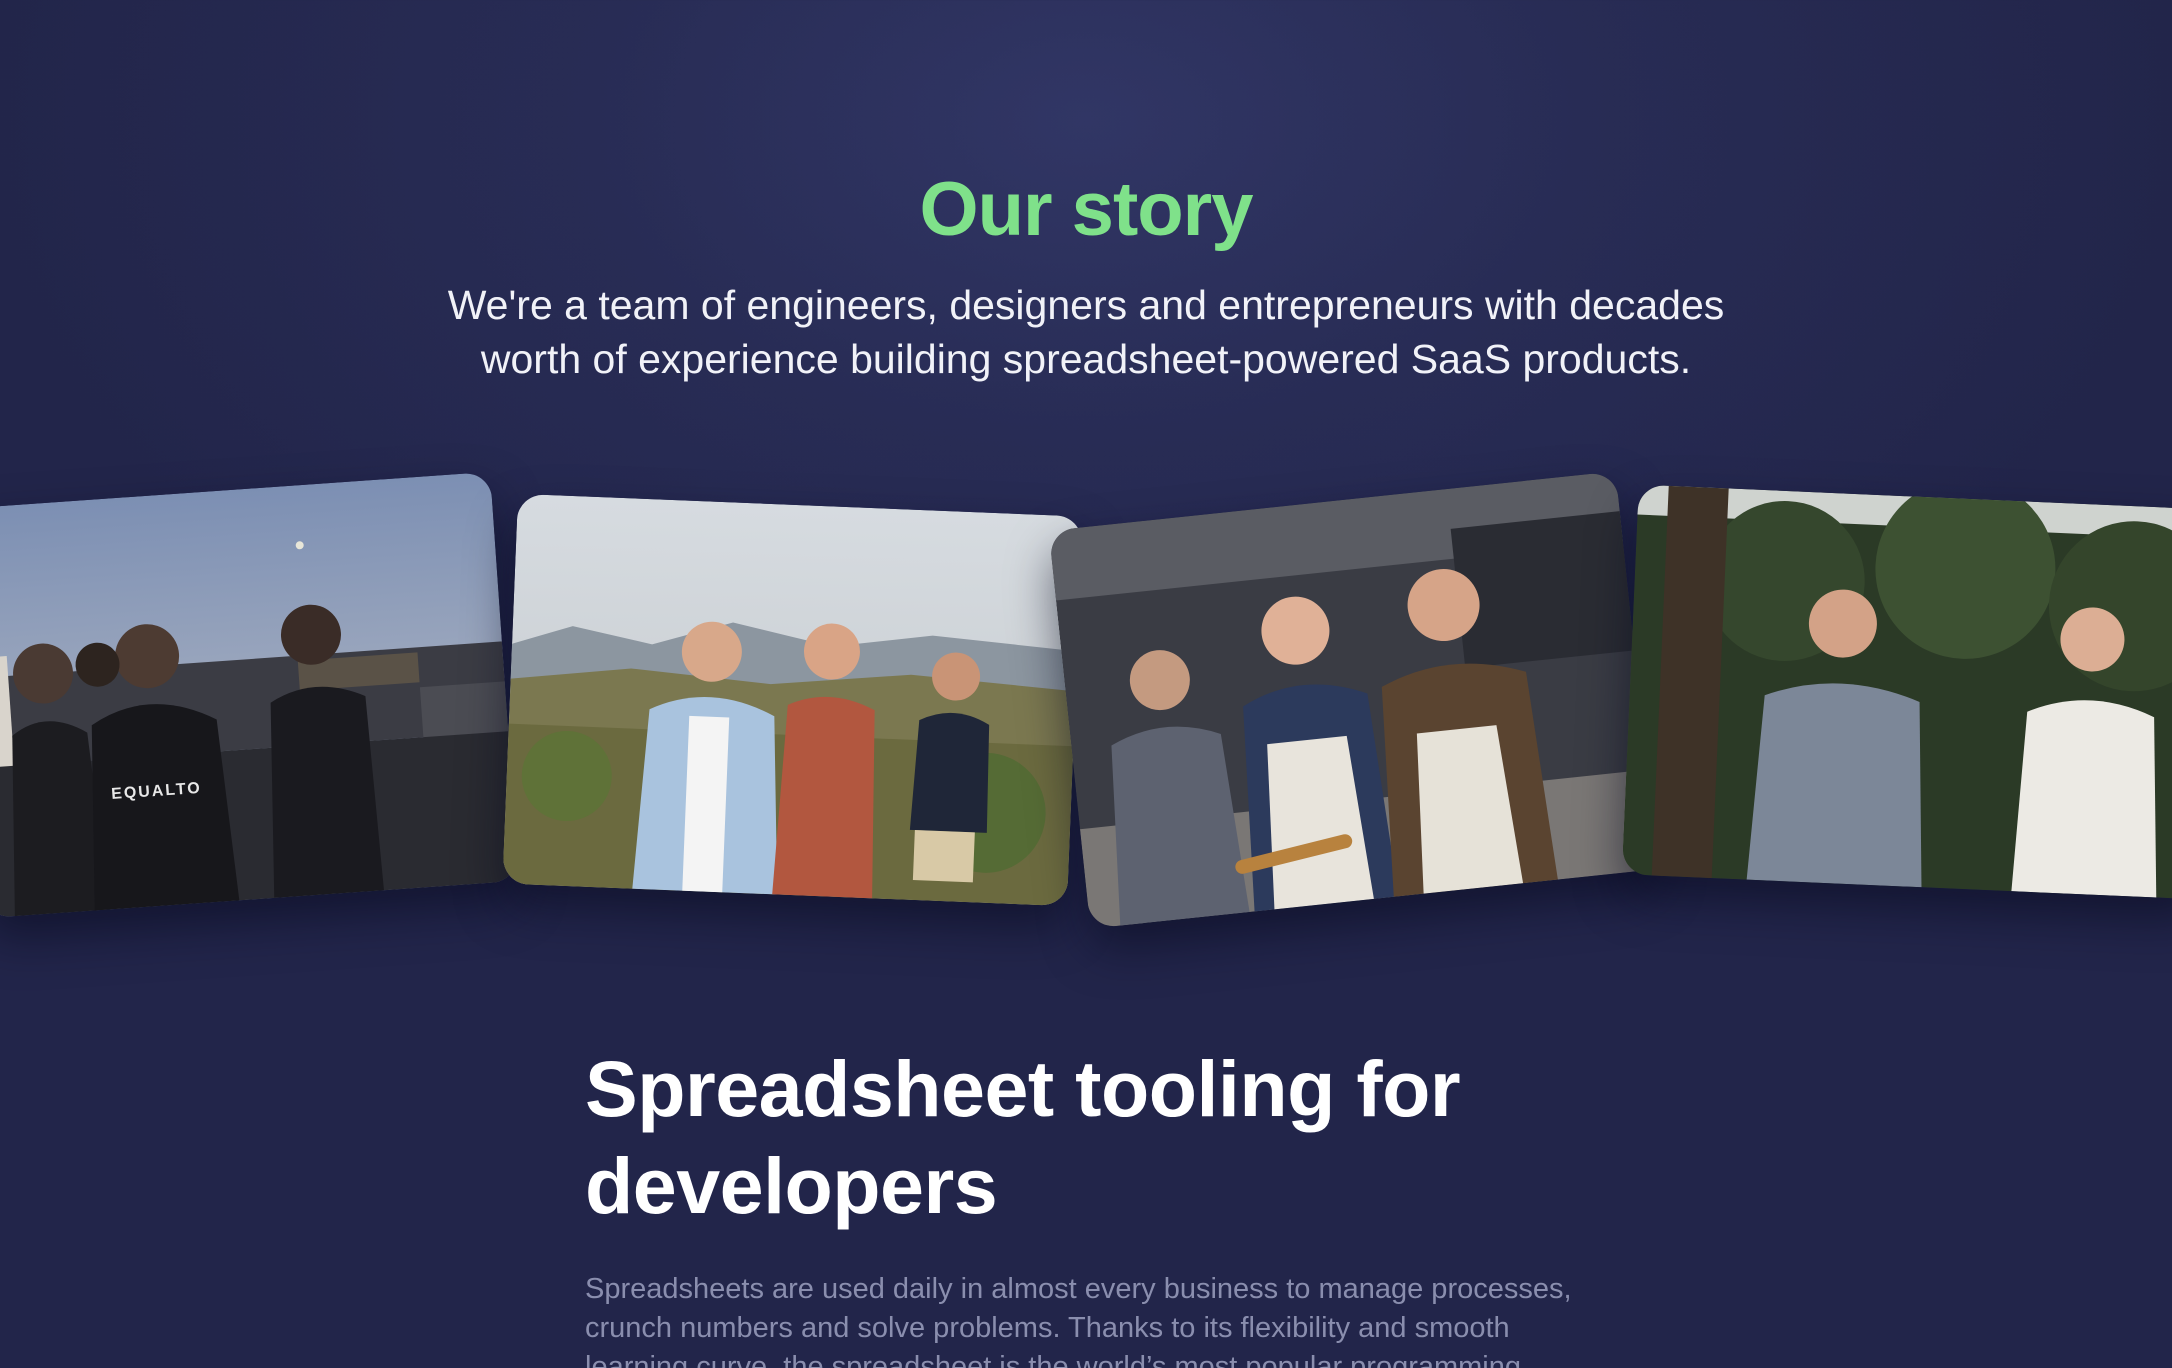 The image size is (2172, 1368). Describe the element at coordinates (792, 700) in the screenshot. I see `team-hiking-photo` at that location.